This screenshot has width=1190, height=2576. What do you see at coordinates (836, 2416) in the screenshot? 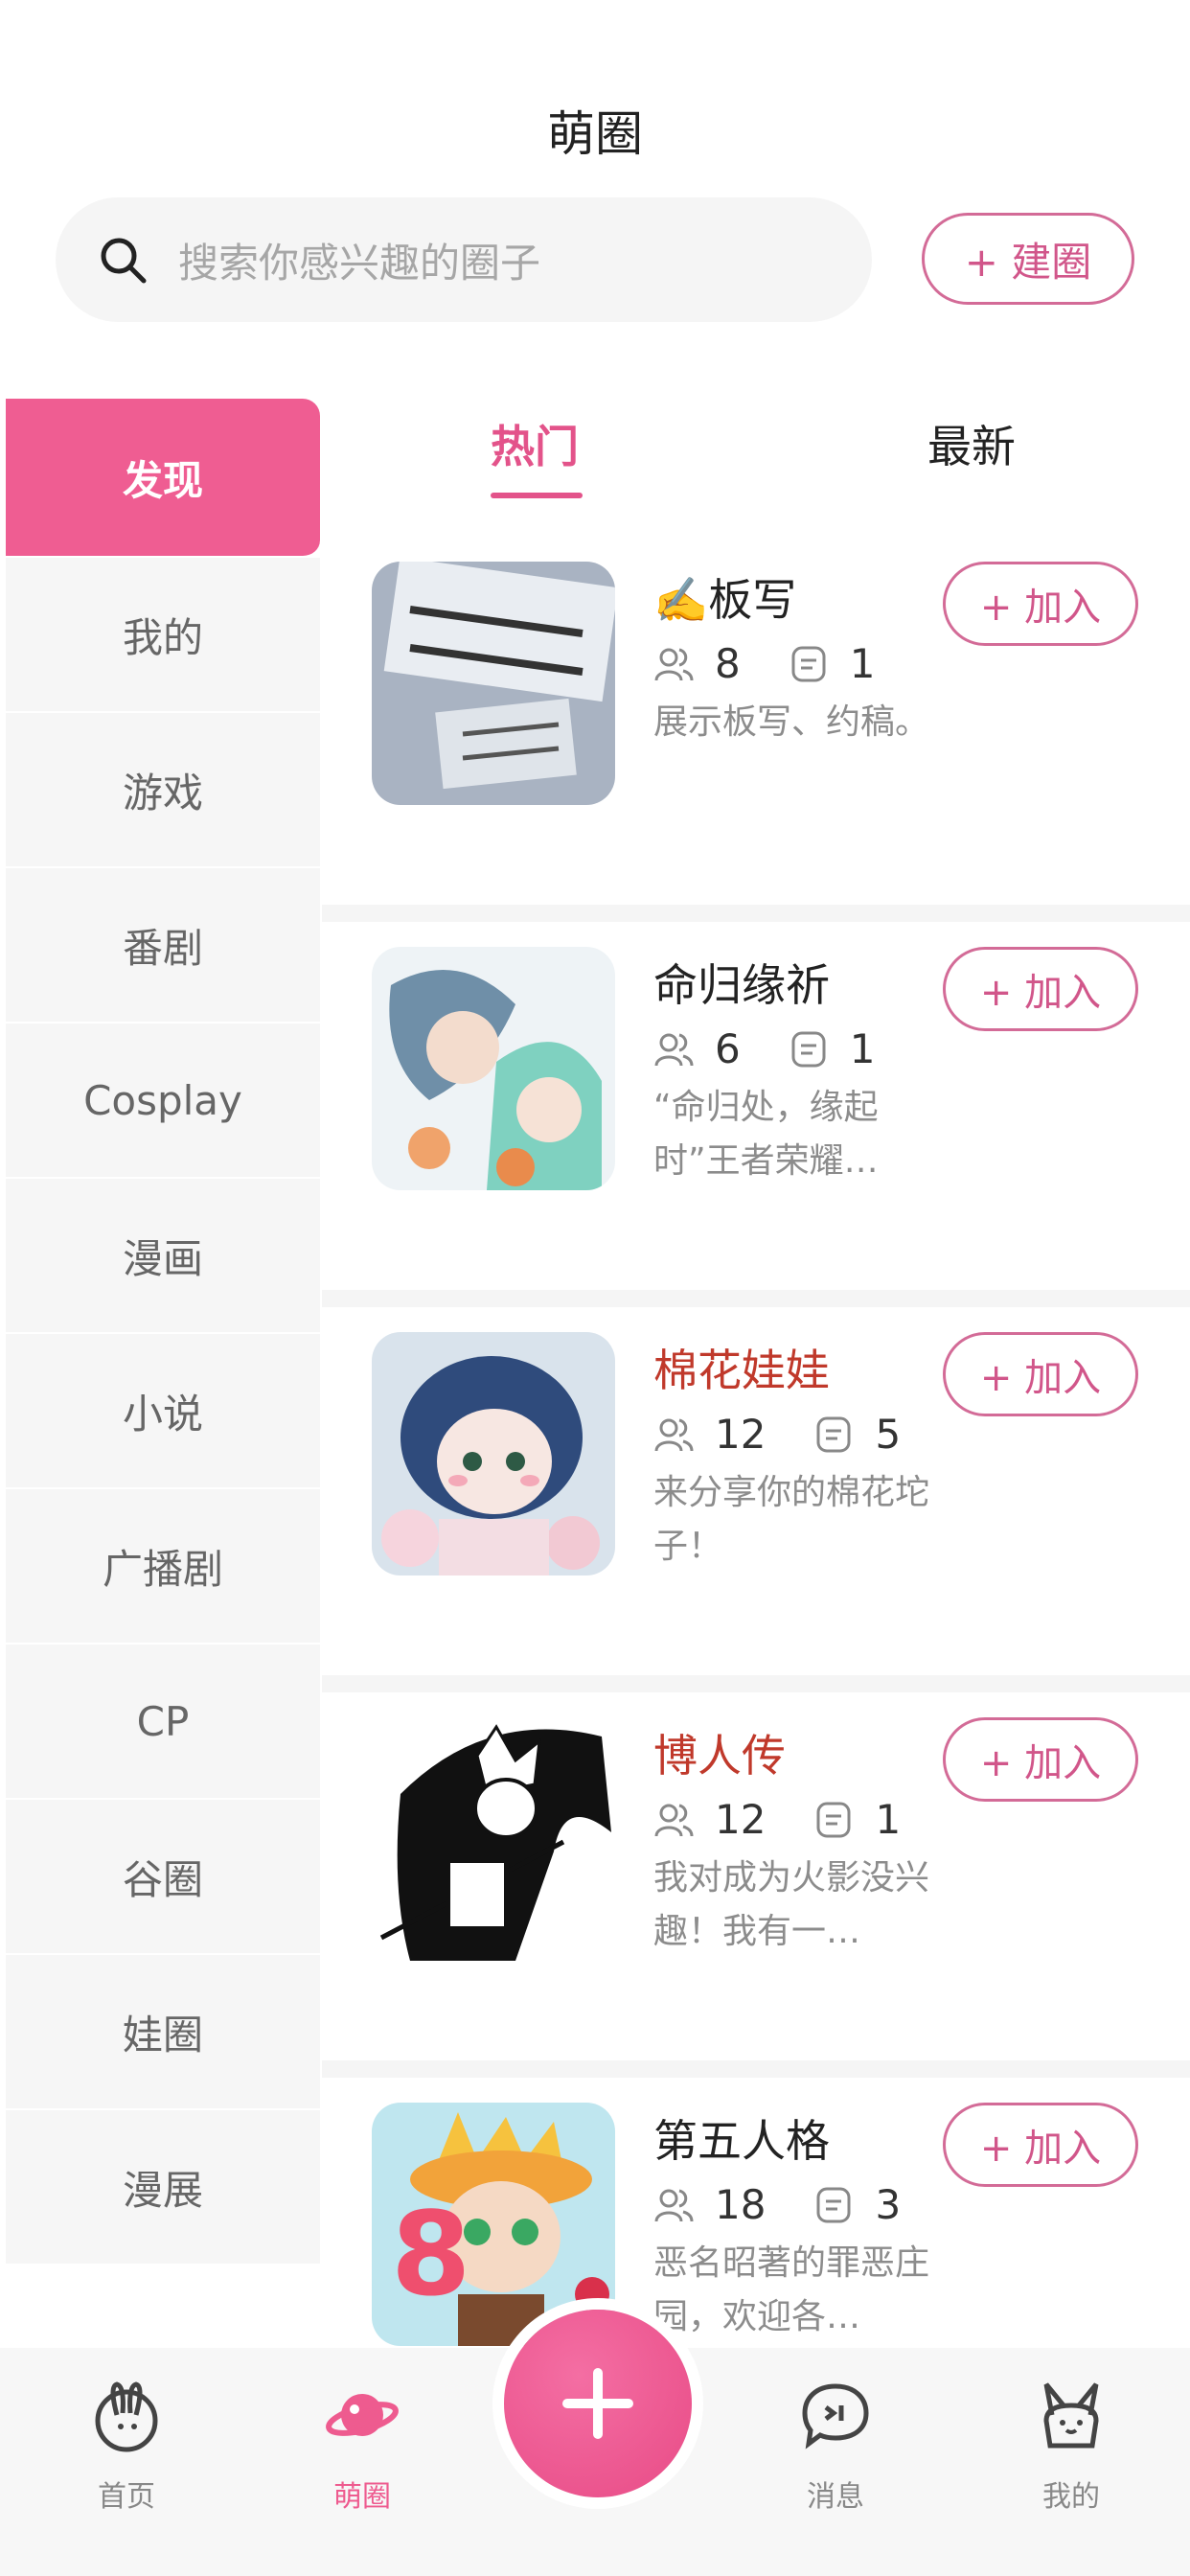
I see `chat-bubble-icon` at bounding box center [836, 2416].